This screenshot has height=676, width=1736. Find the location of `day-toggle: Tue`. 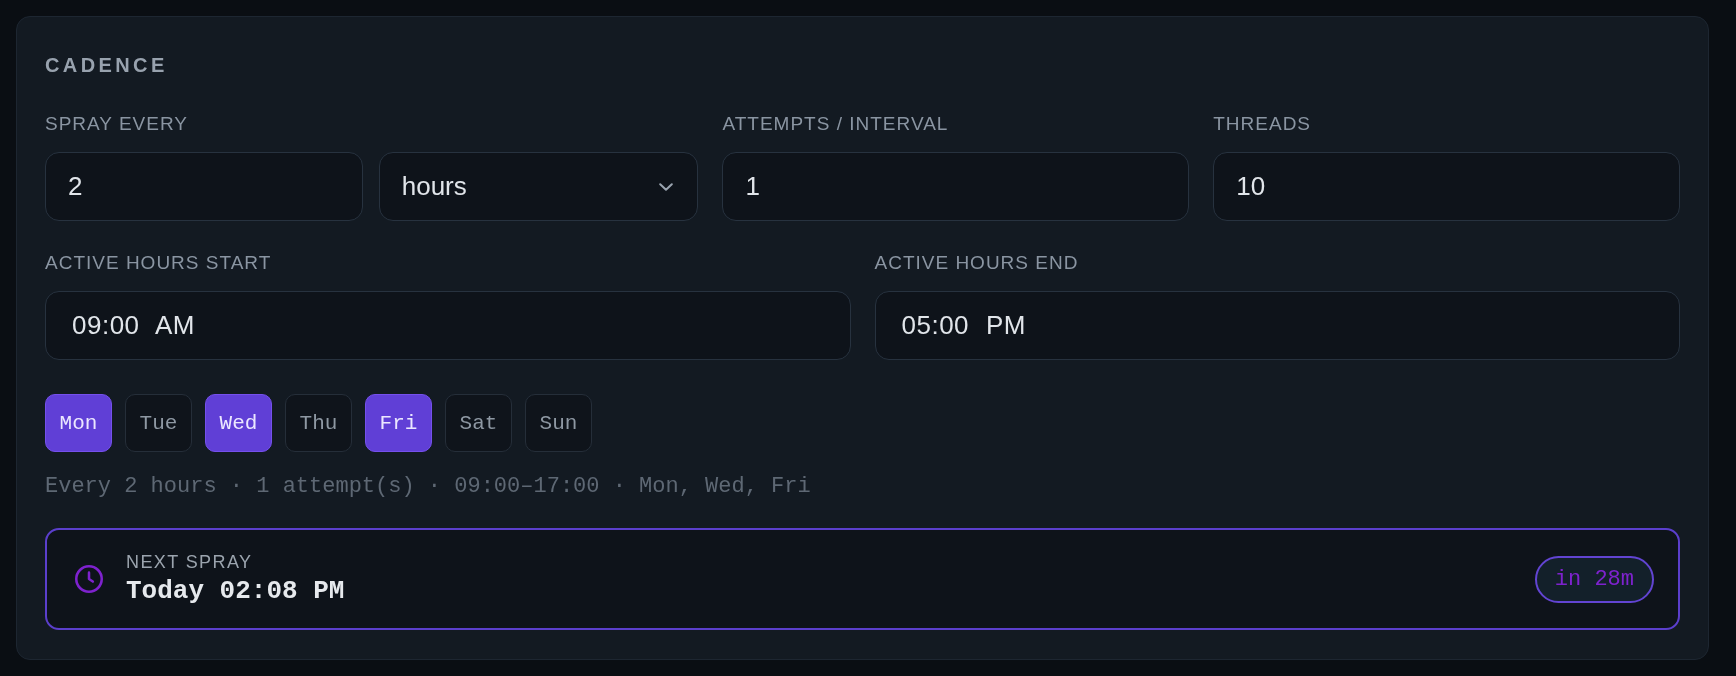

day-toggle: Tue is located at coordinates (158, 423).